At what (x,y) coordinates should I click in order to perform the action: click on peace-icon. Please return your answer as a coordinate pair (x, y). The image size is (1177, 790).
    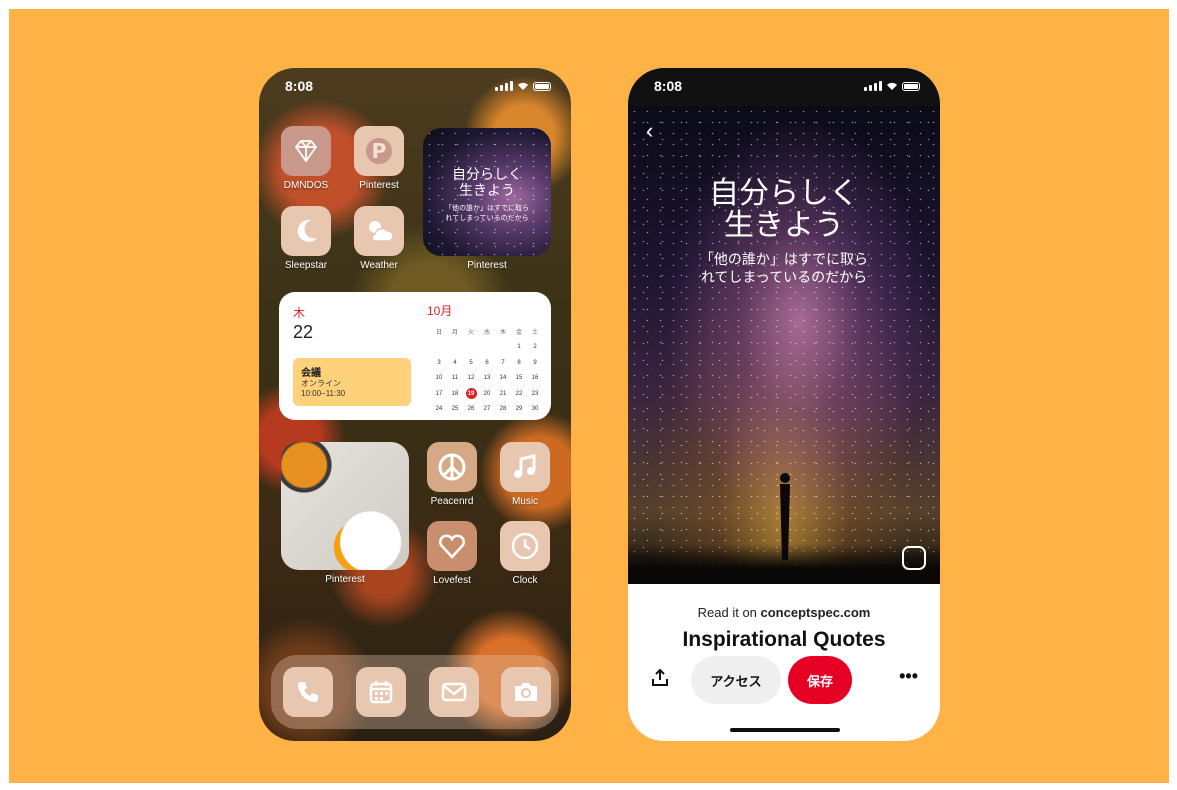
    Looking at the image, I should click on (452, 467).